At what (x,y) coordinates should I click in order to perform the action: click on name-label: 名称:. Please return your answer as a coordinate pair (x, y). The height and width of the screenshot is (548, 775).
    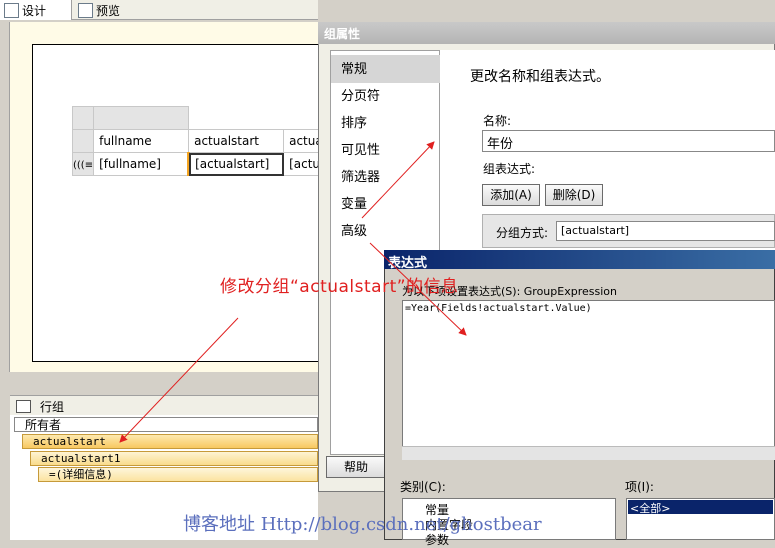
    Looking at the image, I should click on (497, 121).